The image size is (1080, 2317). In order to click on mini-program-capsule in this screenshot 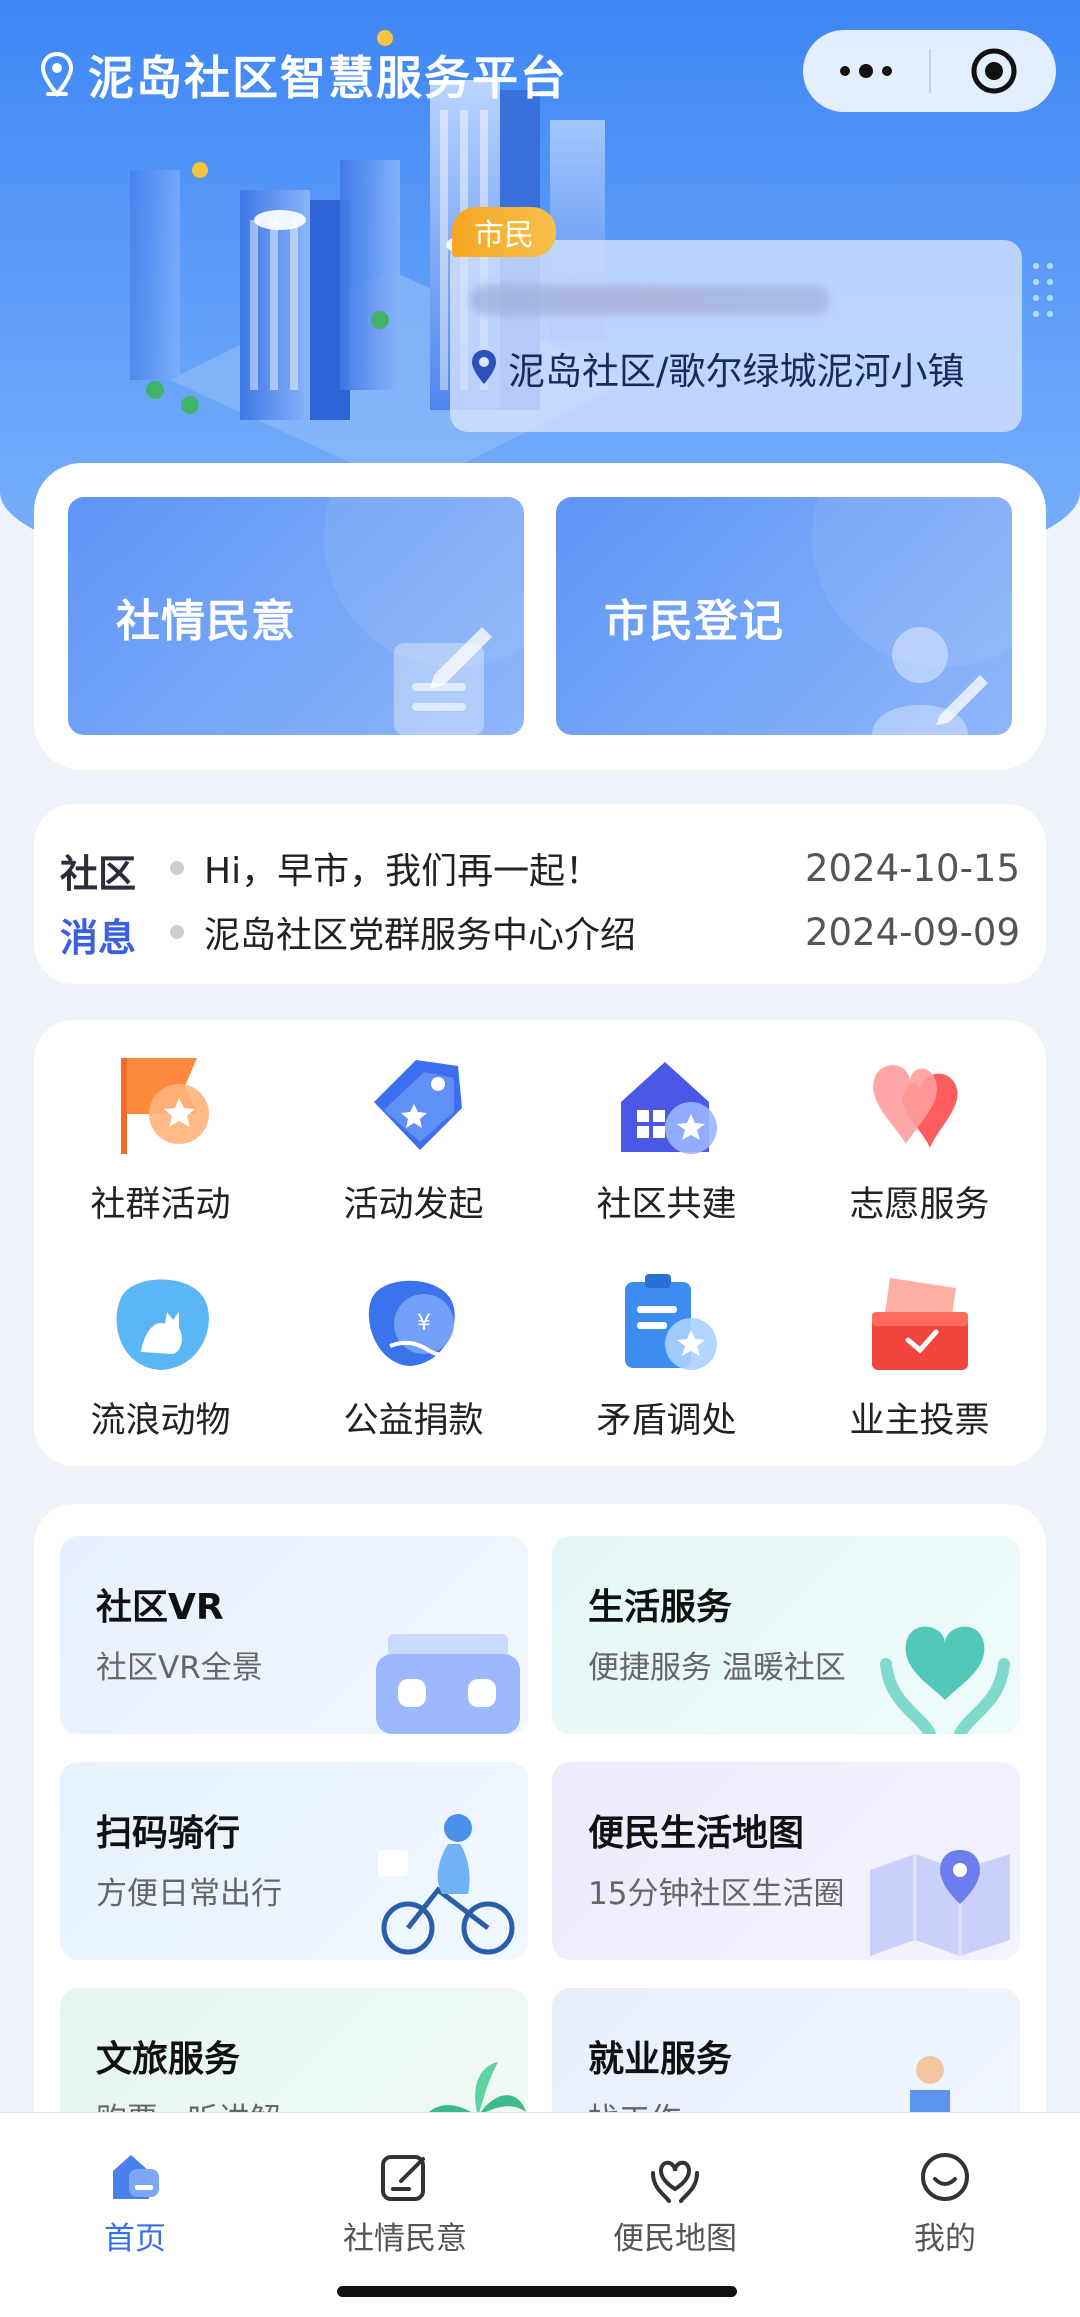, I will do `click(929, 71)`.